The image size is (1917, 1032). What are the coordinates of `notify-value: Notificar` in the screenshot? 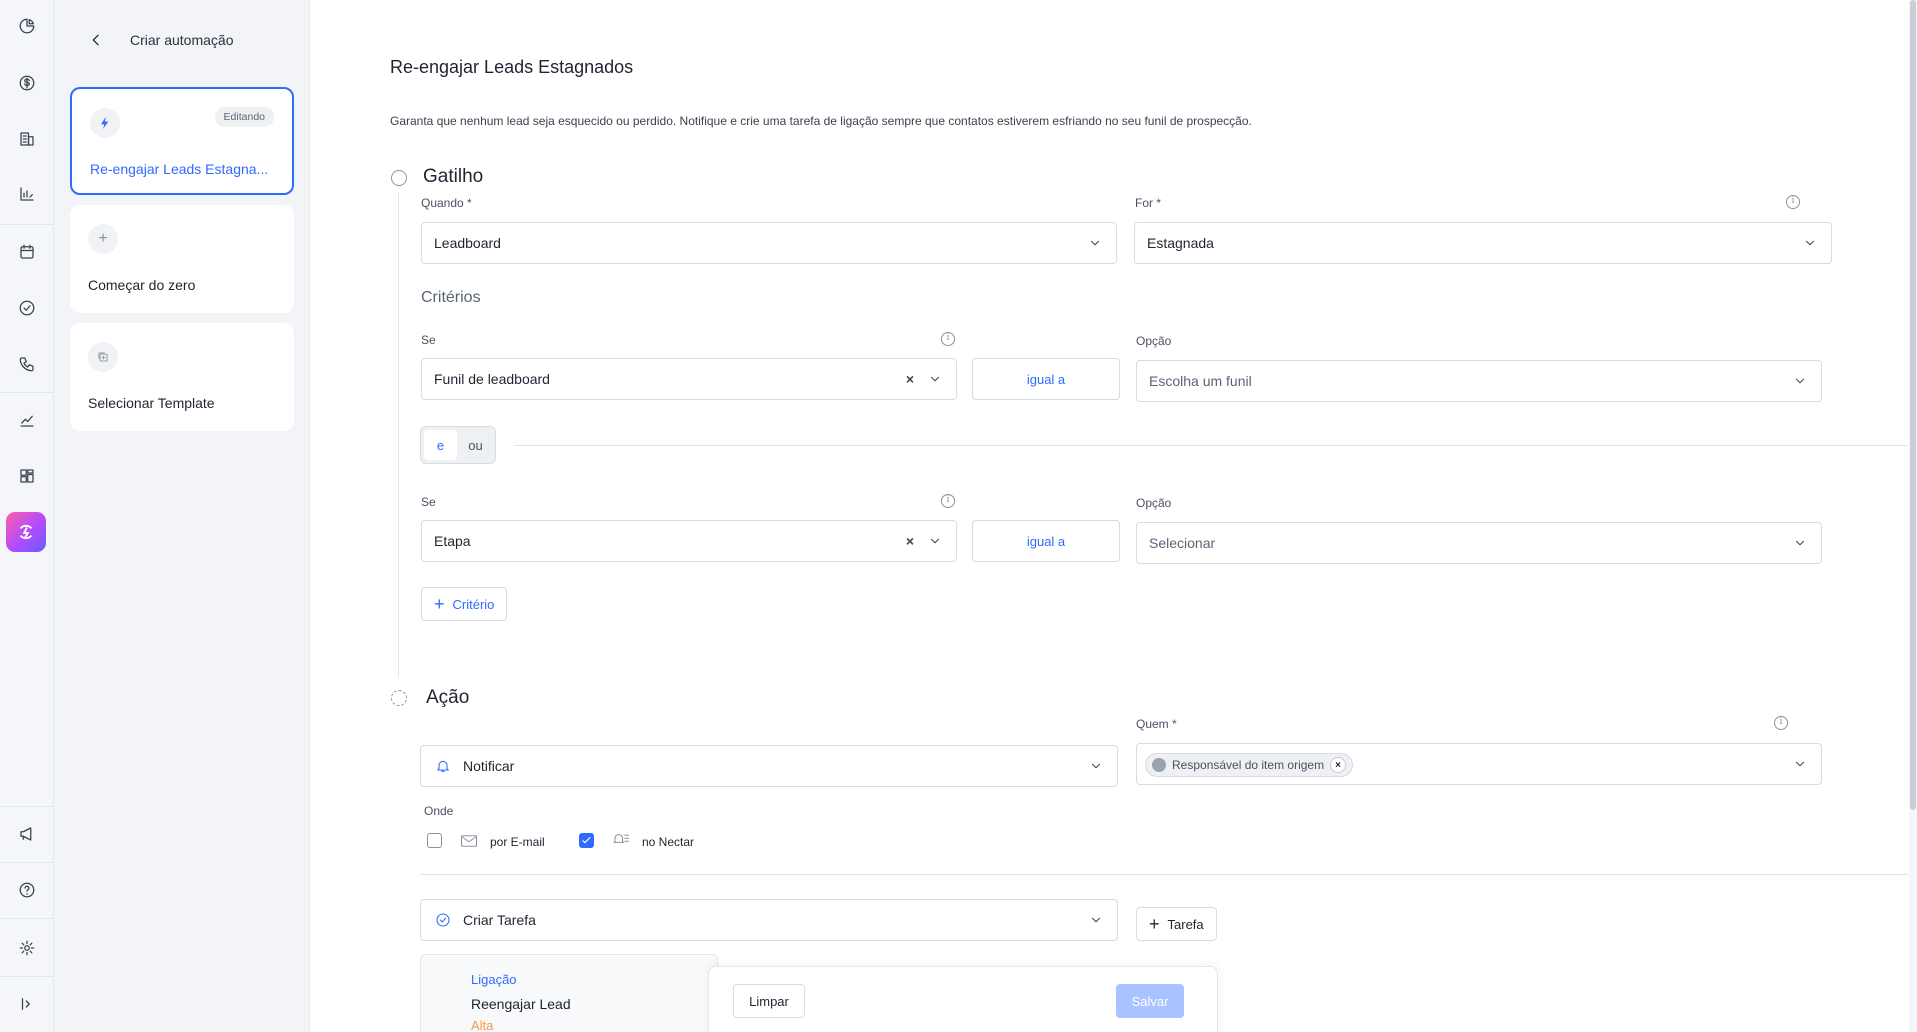 It's located at (489, 766).